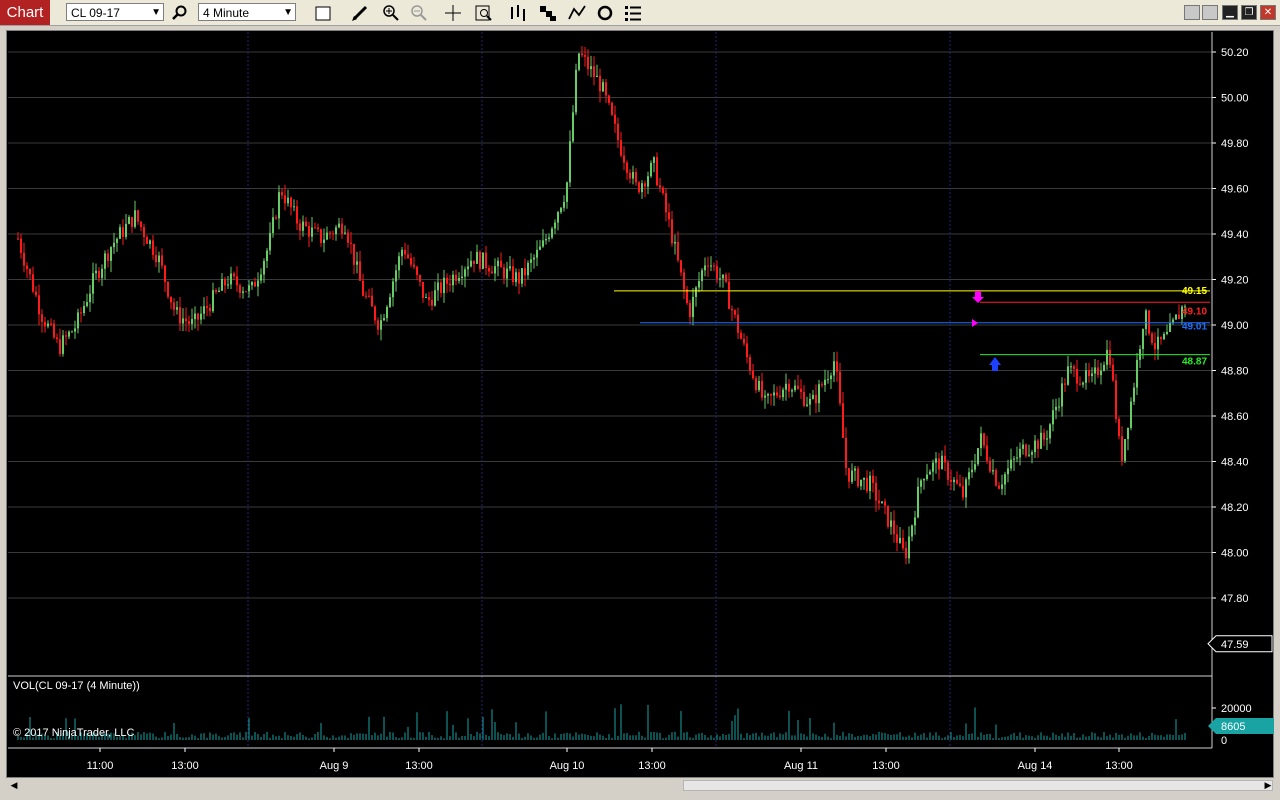  I want to click on last-price-label: 47.59, so click(1235, 645).